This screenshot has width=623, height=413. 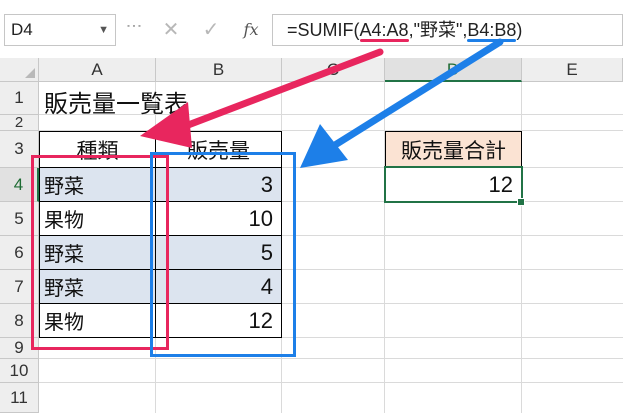 I want to click on column-header-d: D, so click(x=453, y=70).